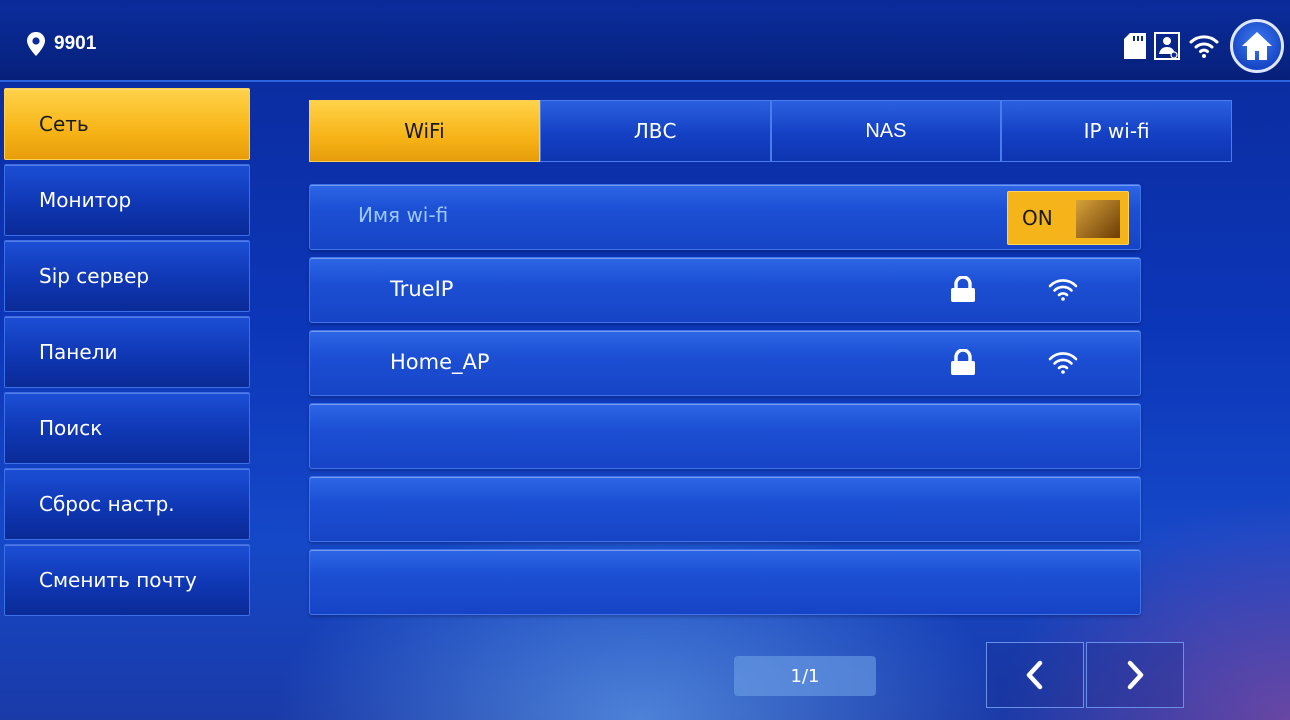 The height and width of the screenshot is (720, 1290). I want to click on home-button, so click(1257, 46).